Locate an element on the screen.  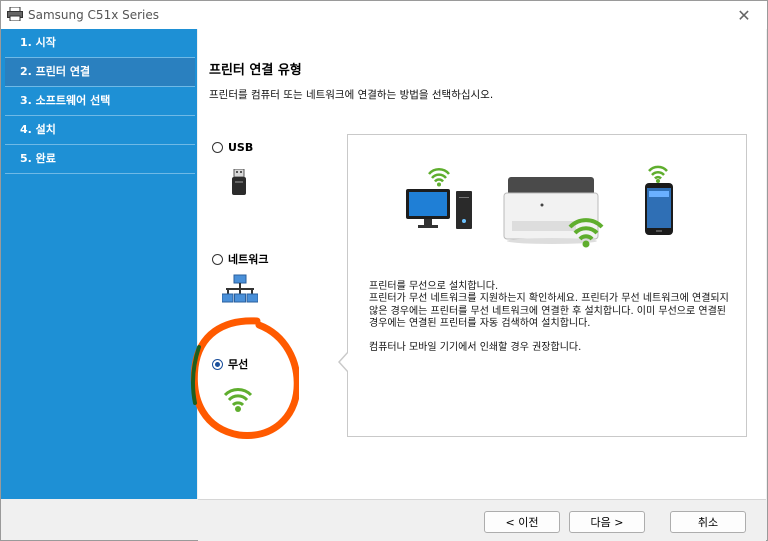
network-icon is located at coordinates (240, 291).